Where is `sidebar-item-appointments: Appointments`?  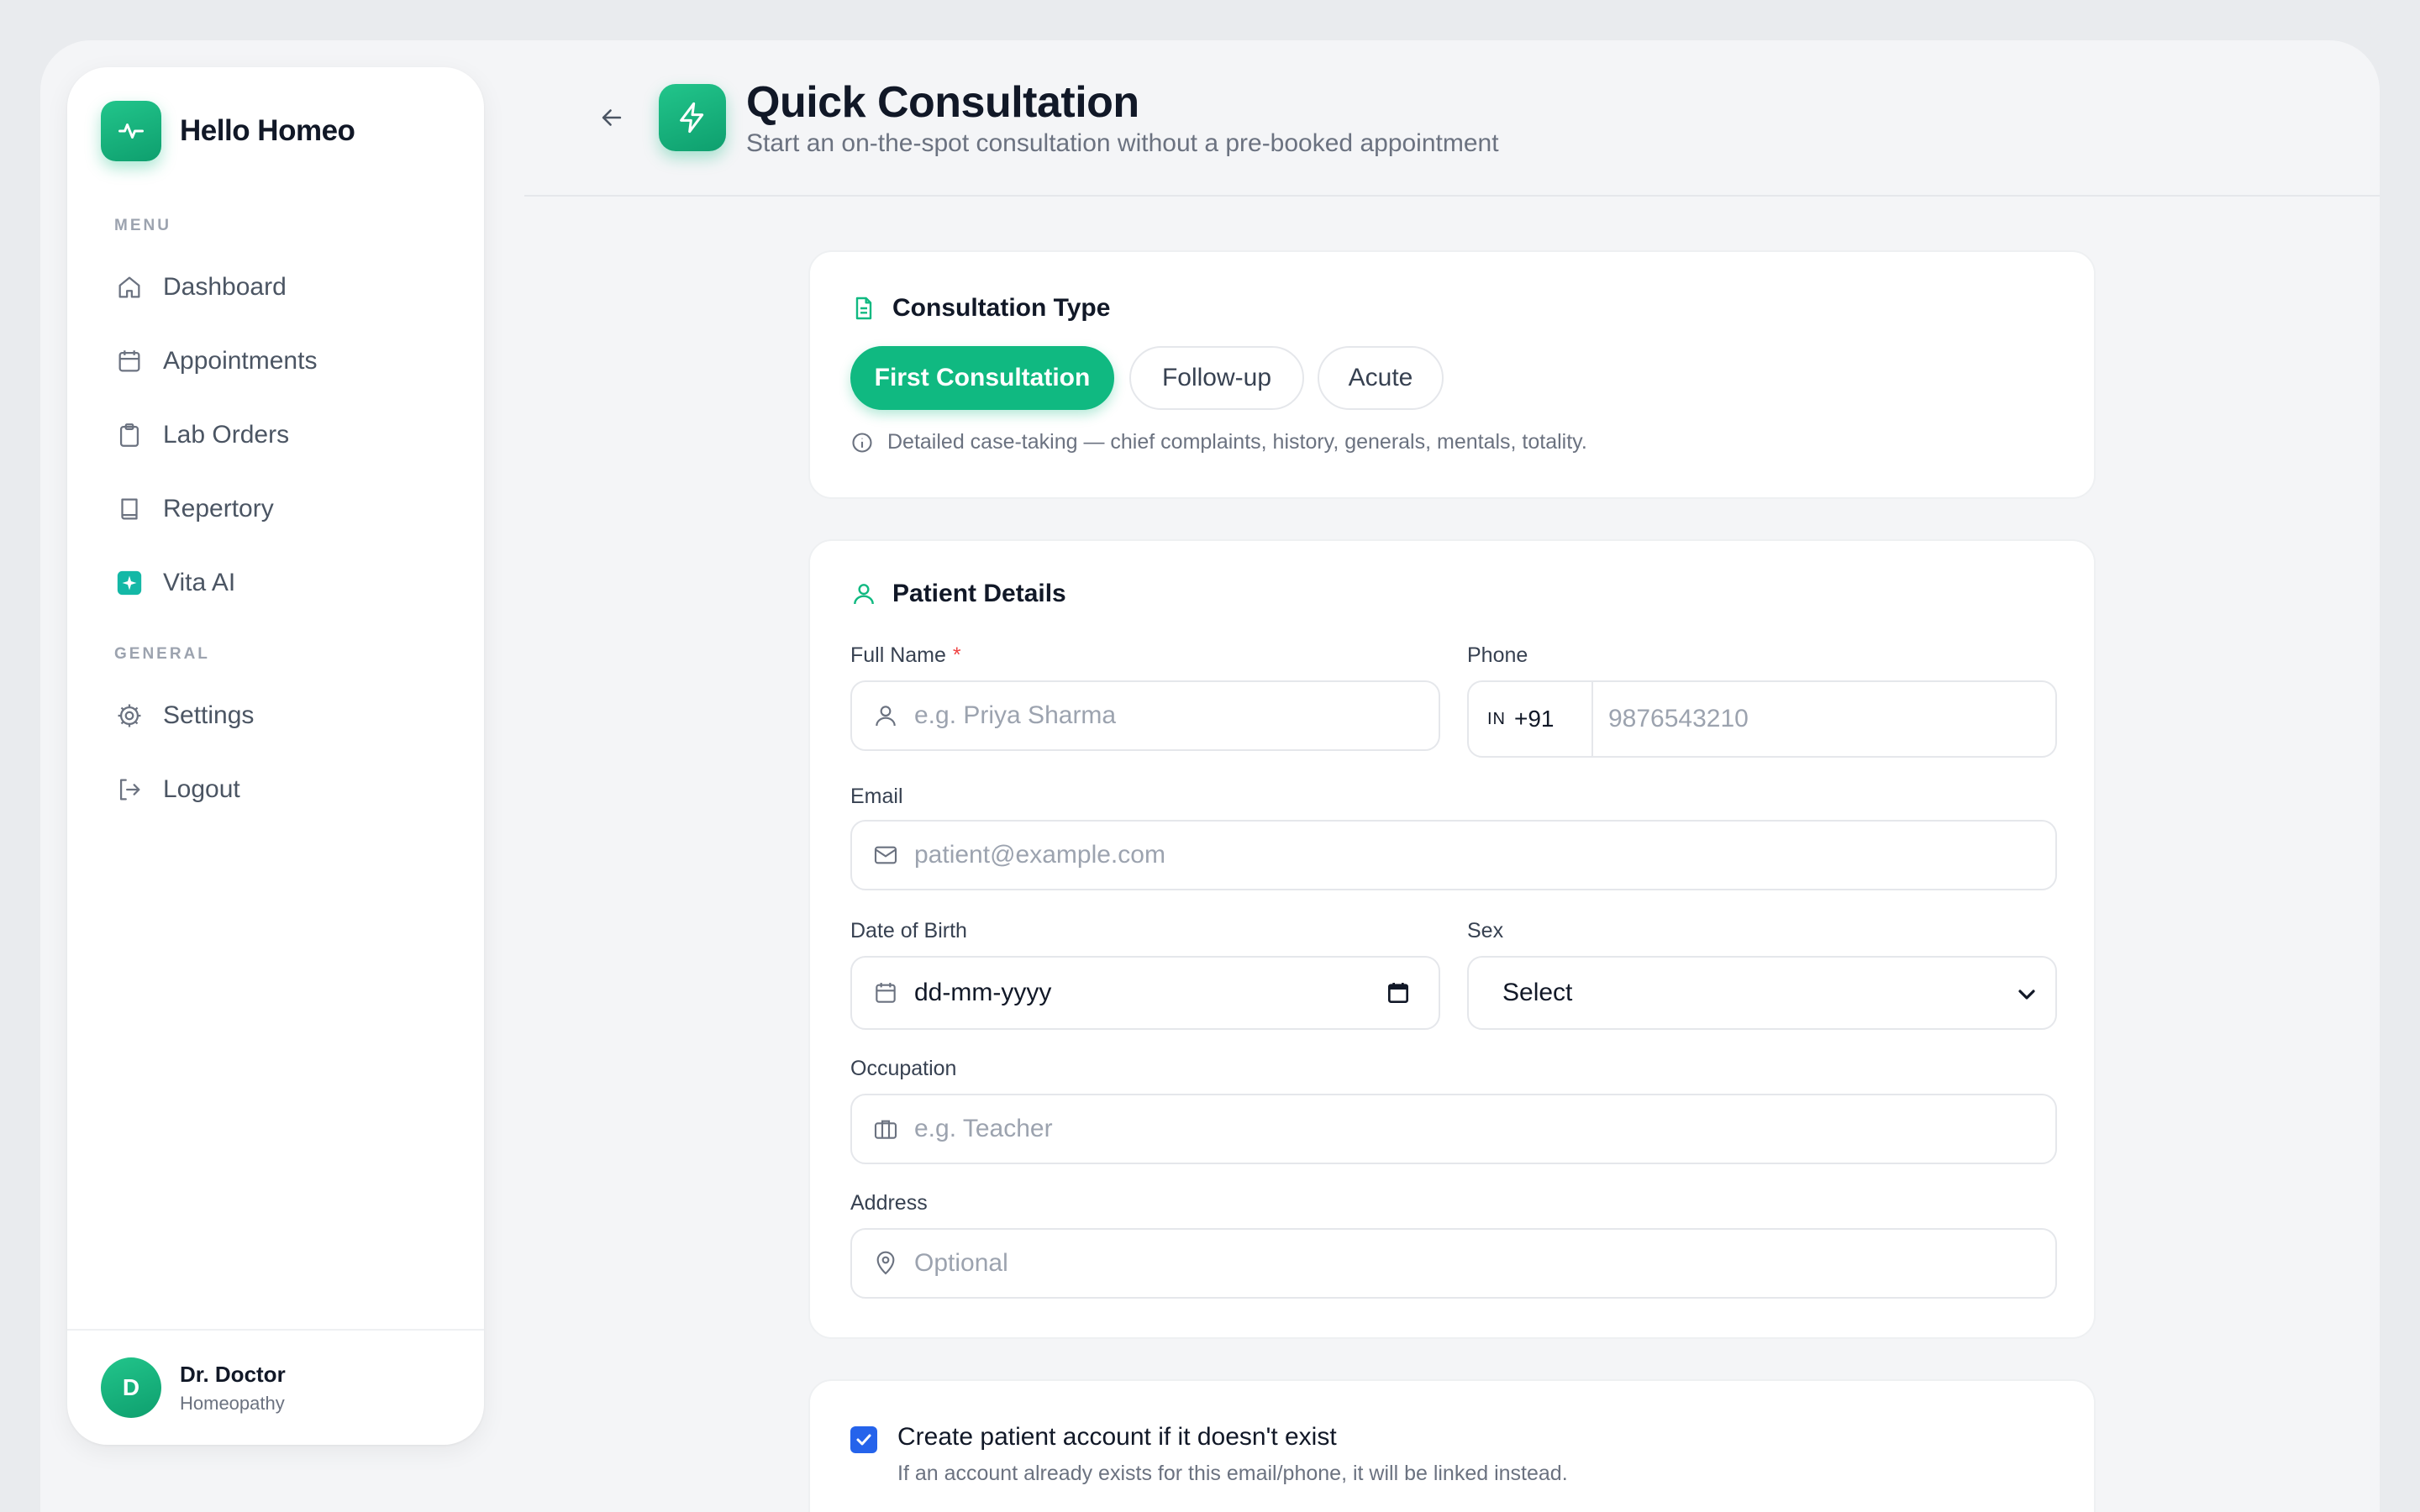 sidebar-item-appointments: Appointments is located at coordinates (216, 361).